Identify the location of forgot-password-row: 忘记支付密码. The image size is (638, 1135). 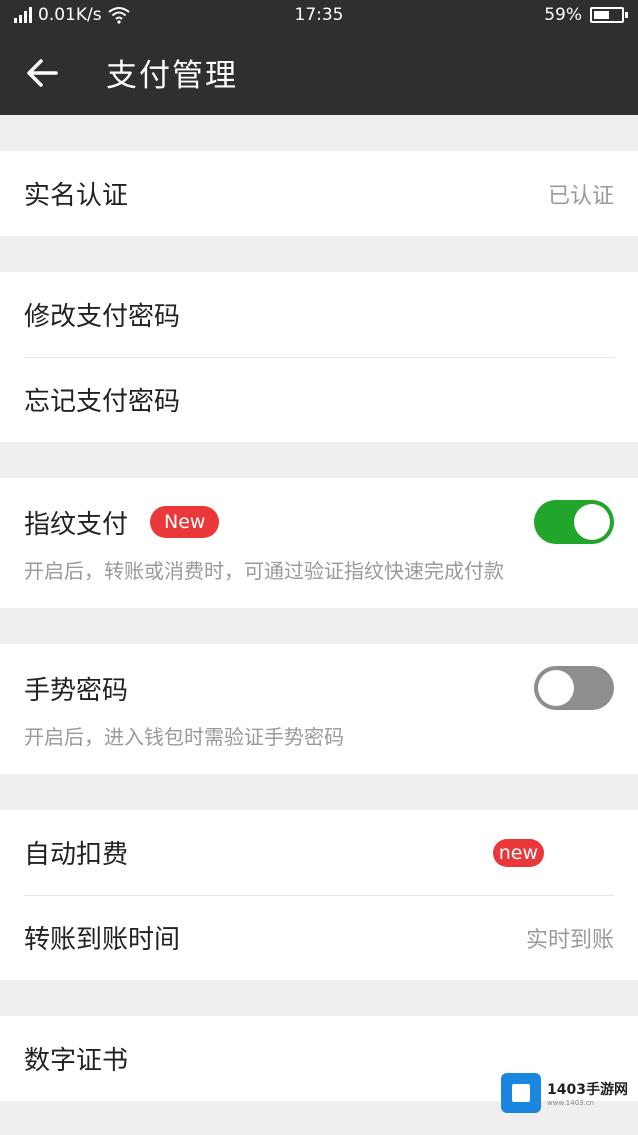
(319, 399).